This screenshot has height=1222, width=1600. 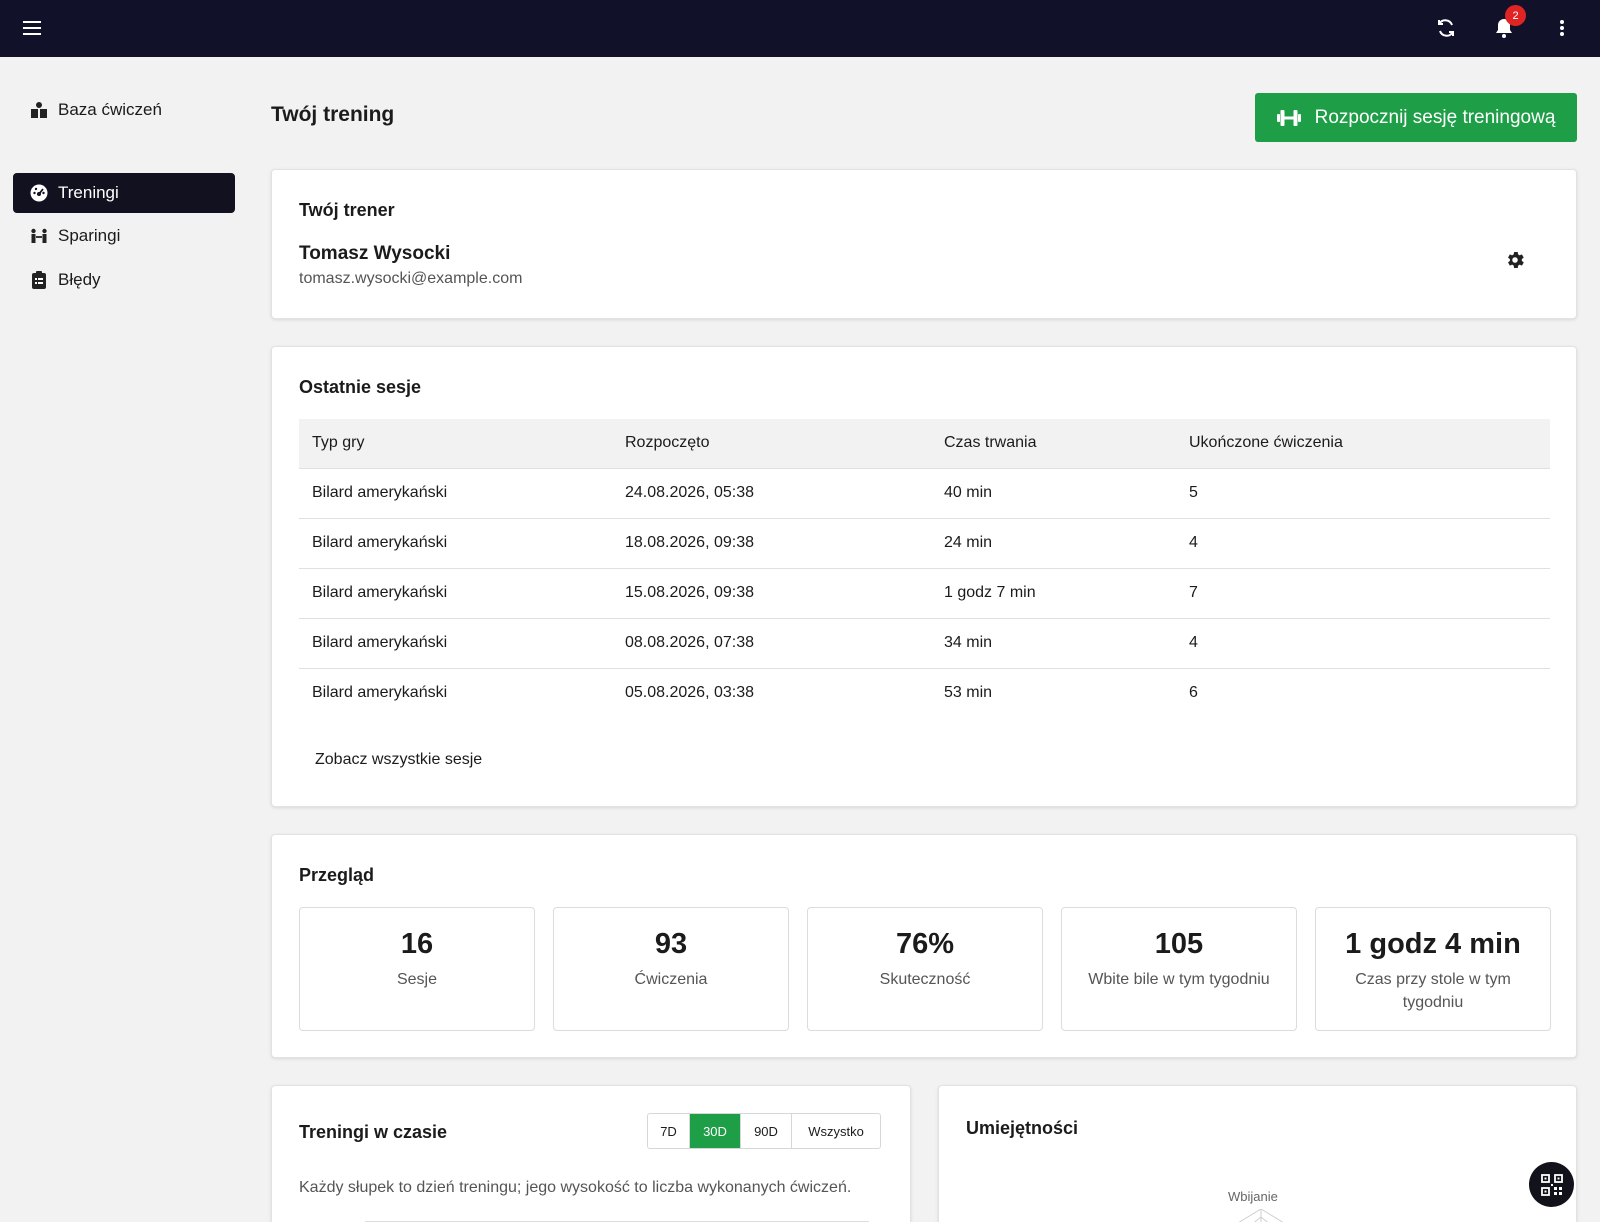 What do you see at coordinates (671, 944) in the screenshot?
I see `stat-value: 93` at bounding box center [671, 944].